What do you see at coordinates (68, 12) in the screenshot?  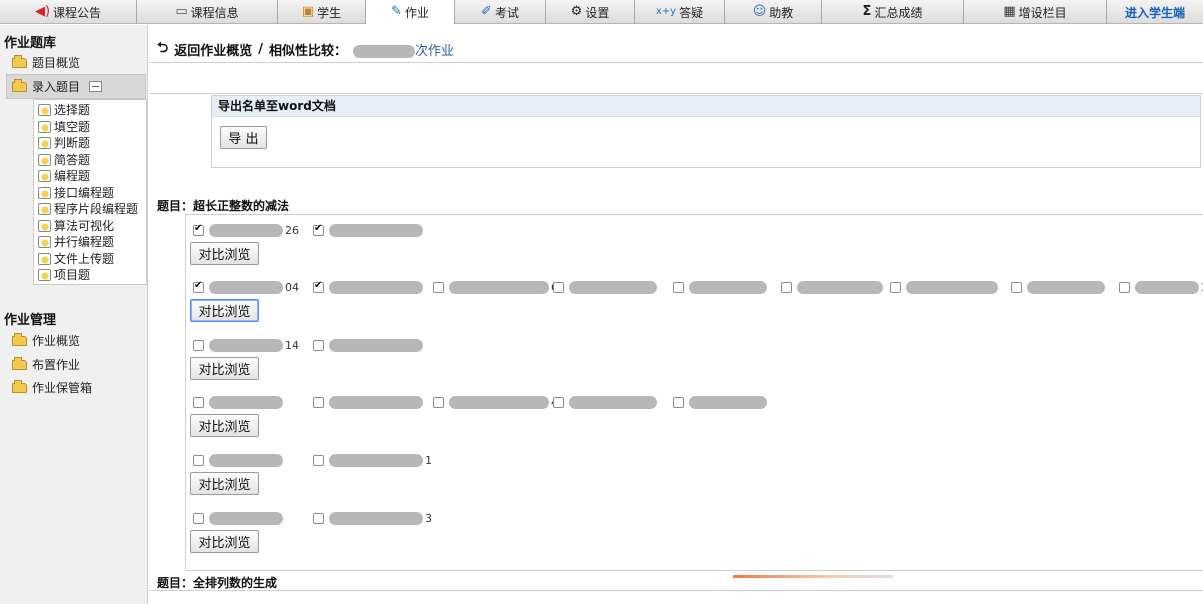 I see `tab-announcements: ◀) 课程公告` at bounding box center [68, 12].